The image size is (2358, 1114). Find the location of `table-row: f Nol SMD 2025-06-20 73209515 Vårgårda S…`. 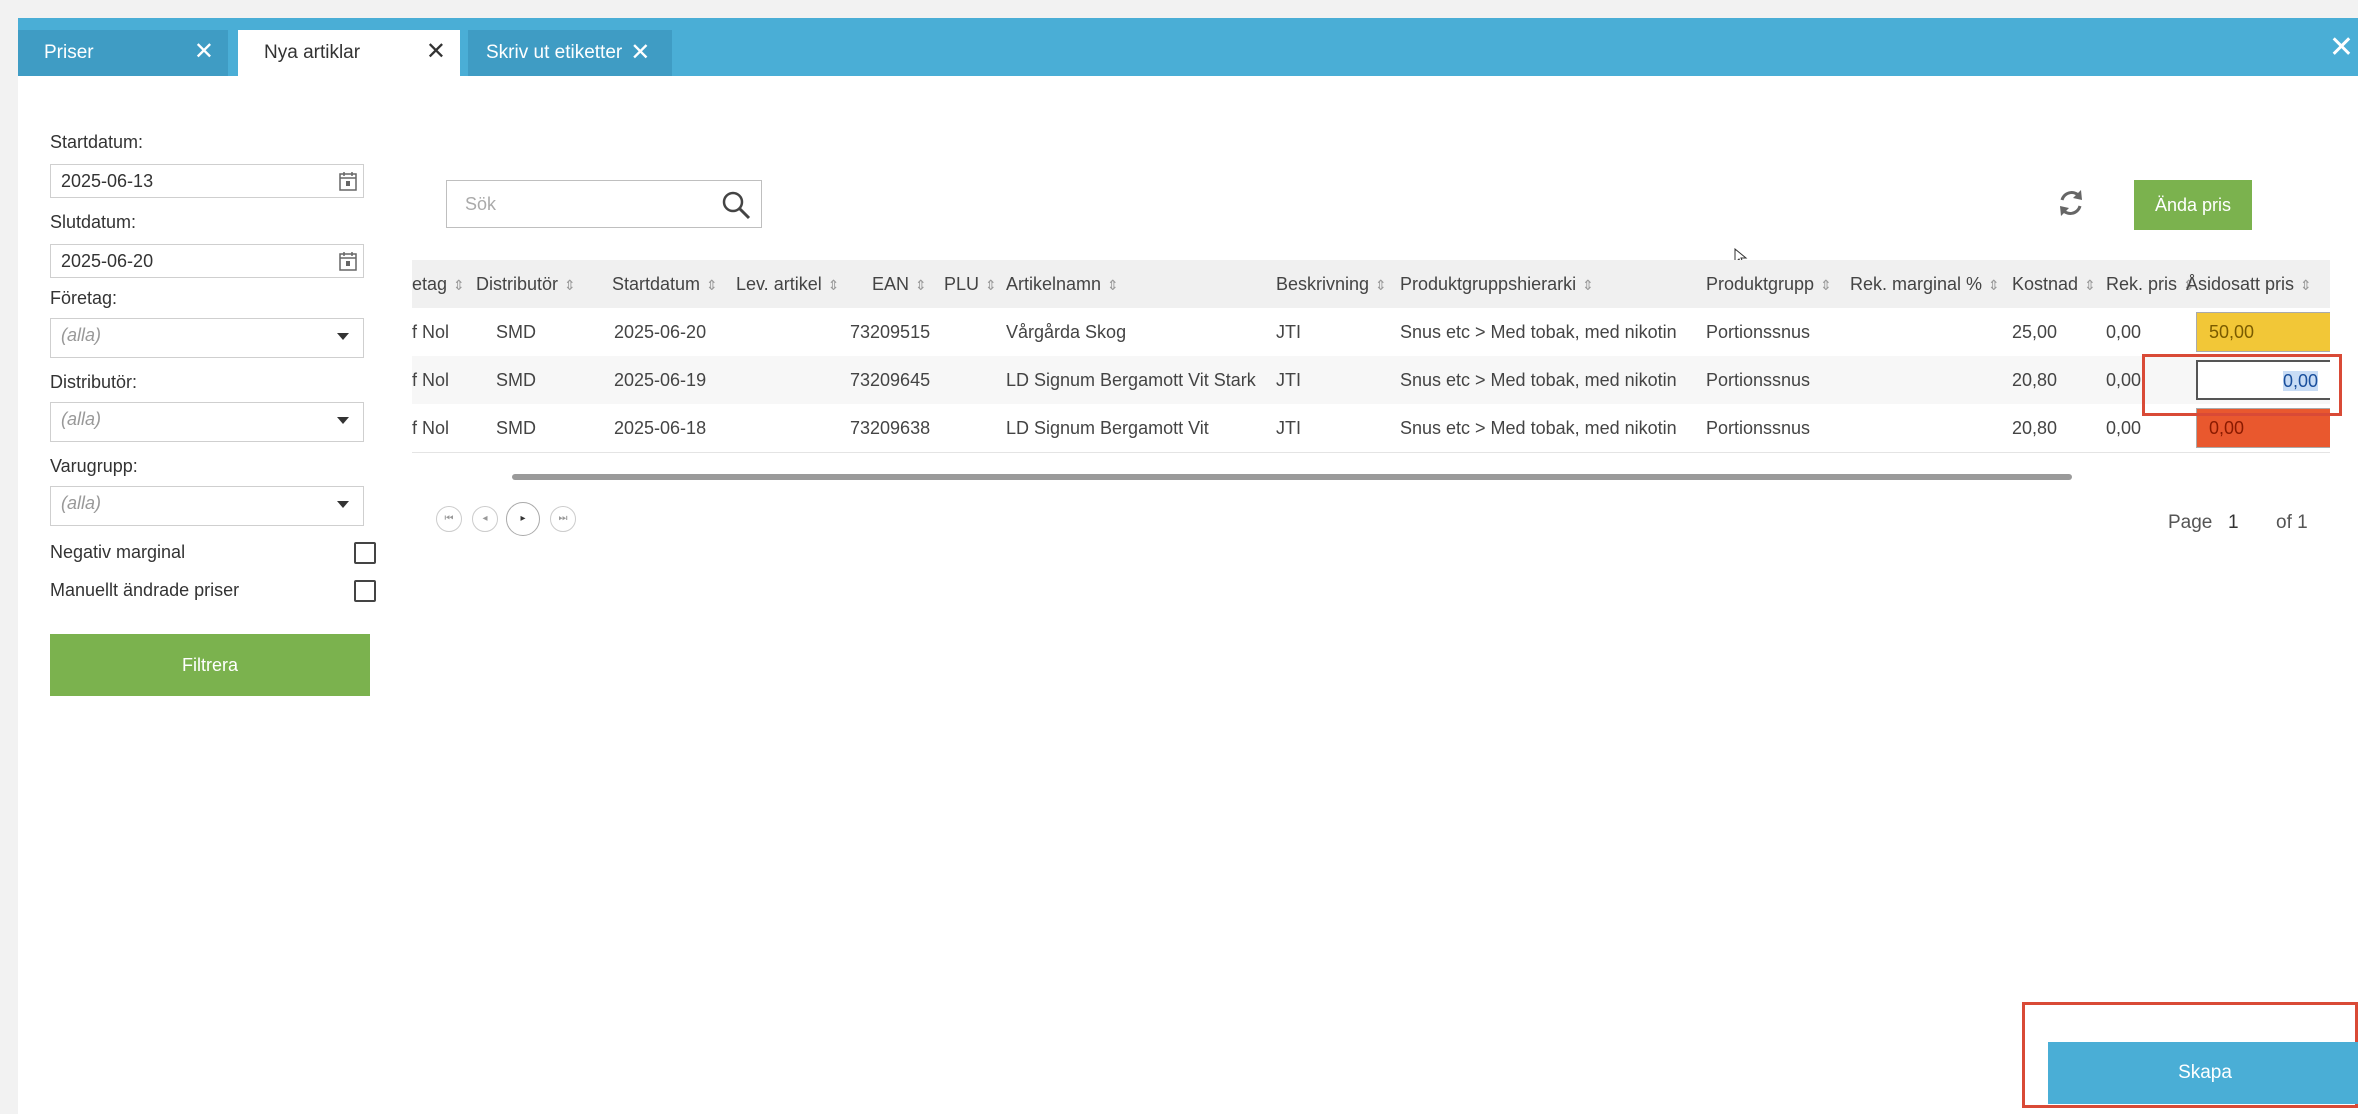

table-row: f Nol SMD 2025-06-20 73209515 Vårgårda S… is located at coordinates (1371, 332).